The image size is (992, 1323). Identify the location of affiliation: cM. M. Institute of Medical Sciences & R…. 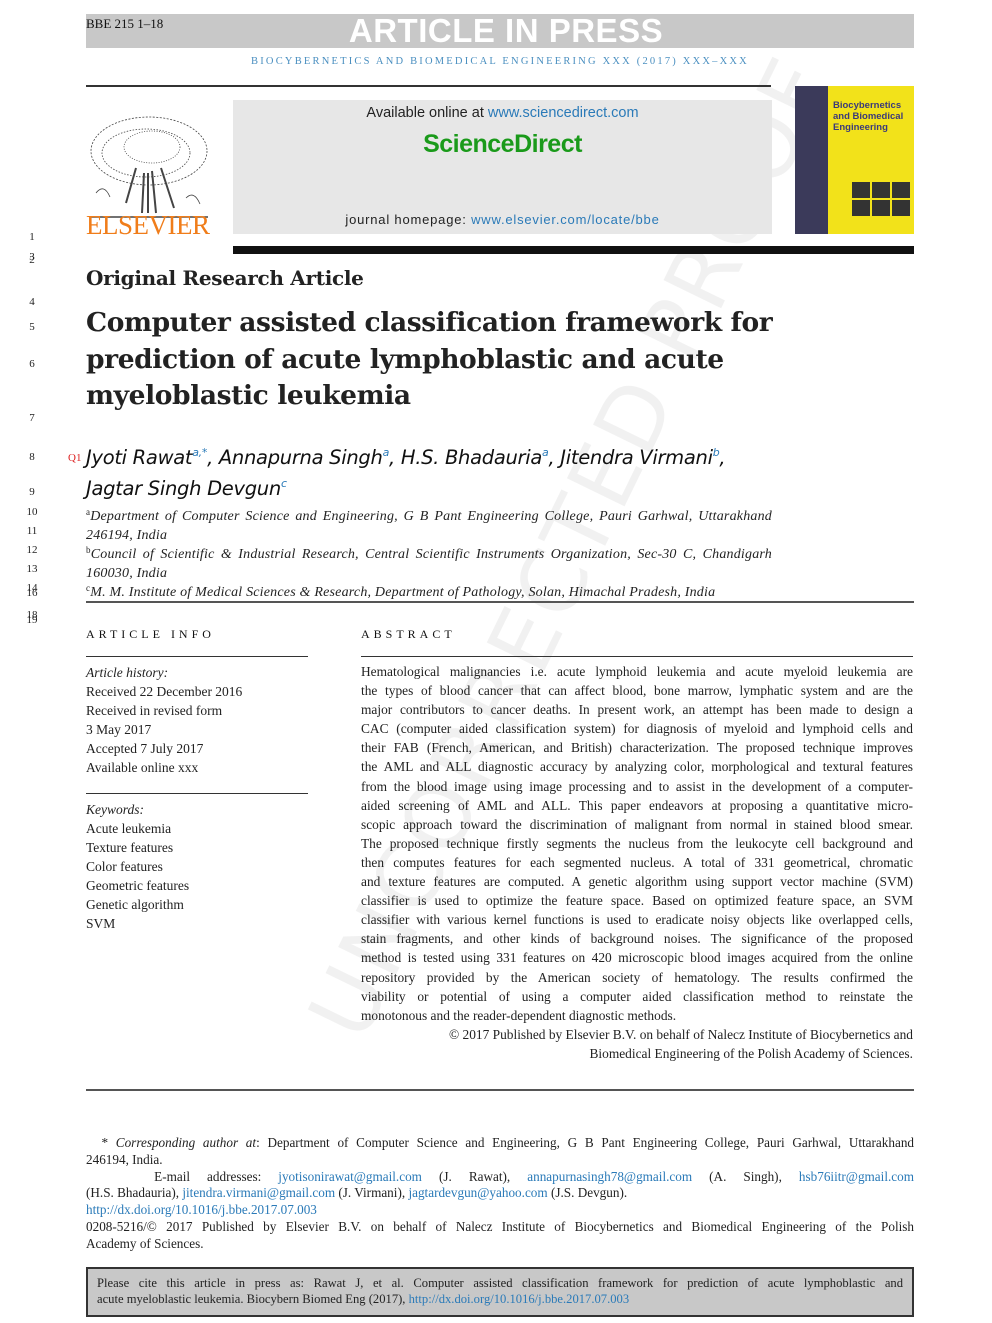
(401, 591).